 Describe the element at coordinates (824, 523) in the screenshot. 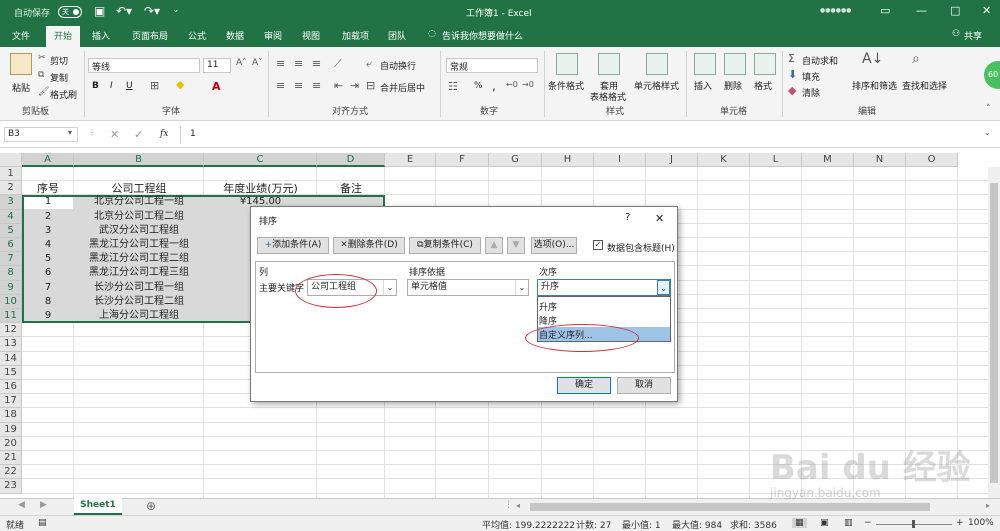

I see `page-layout-view-icon: ▣` at that location.